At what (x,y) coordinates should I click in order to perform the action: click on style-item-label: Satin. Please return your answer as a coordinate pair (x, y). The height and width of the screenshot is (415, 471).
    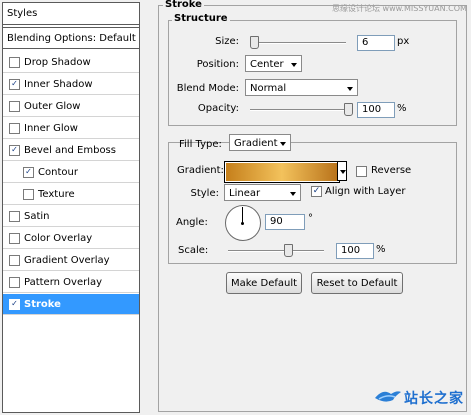
    Looking at the image, I should click on (37, 216).